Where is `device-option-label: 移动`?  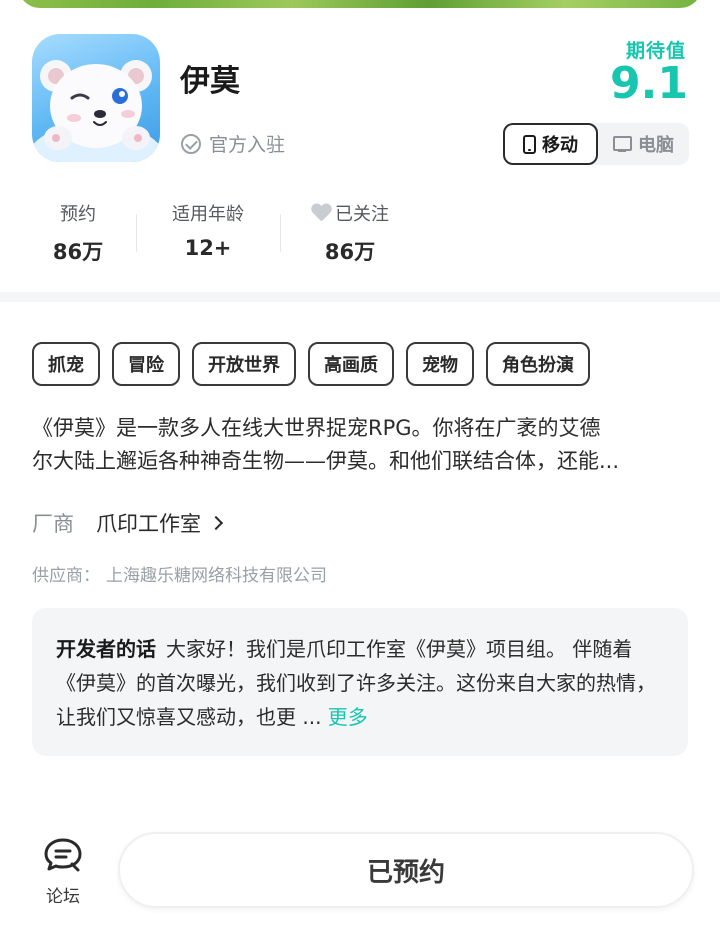 device-option-label: 移动 is located at coordinates (560, 145).